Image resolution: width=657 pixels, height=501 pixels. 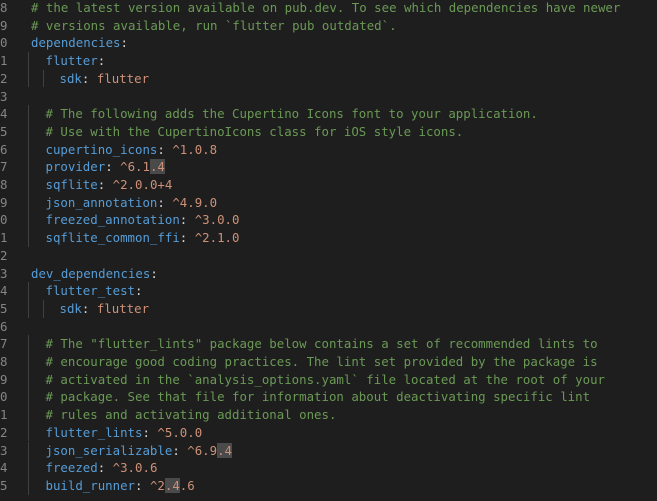 I want to click on code-line-content: flutter_test:, so click(x=94, y=291).